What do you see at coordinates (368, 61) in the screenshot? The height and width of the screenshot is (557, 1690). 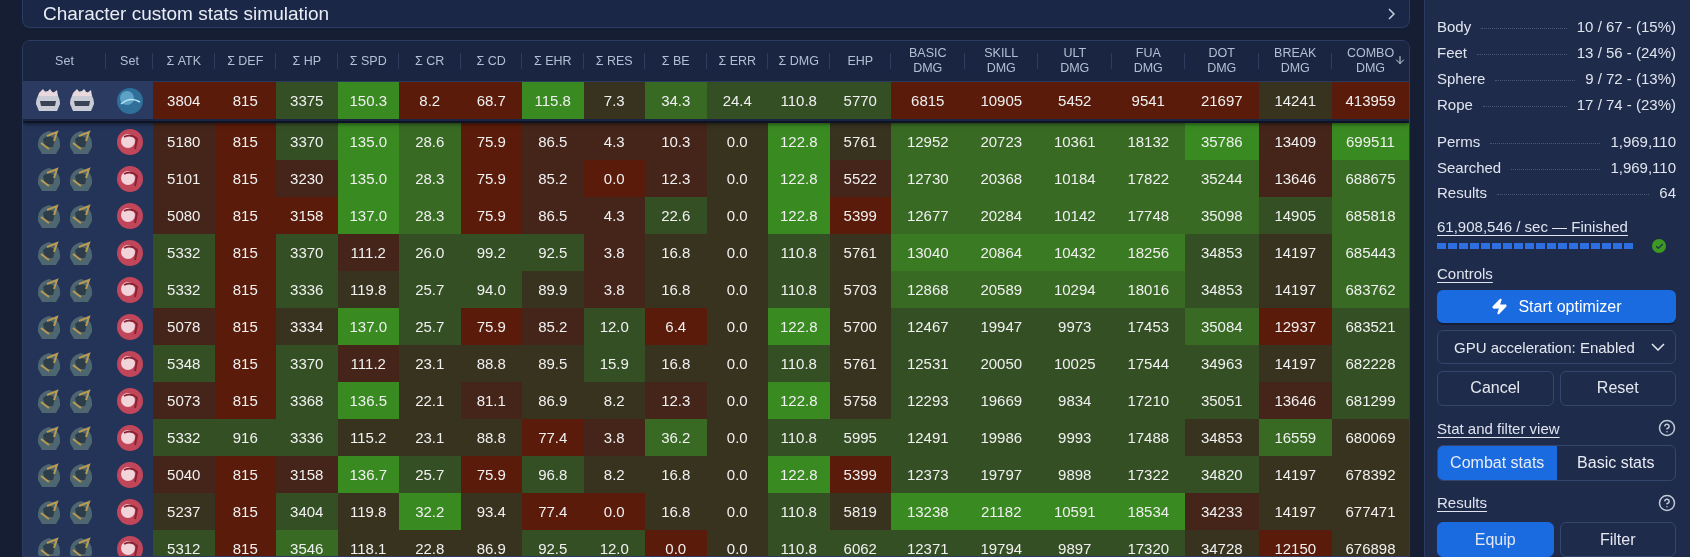 I see `column-header: Σ SPD` at bounding box center [368, 61].